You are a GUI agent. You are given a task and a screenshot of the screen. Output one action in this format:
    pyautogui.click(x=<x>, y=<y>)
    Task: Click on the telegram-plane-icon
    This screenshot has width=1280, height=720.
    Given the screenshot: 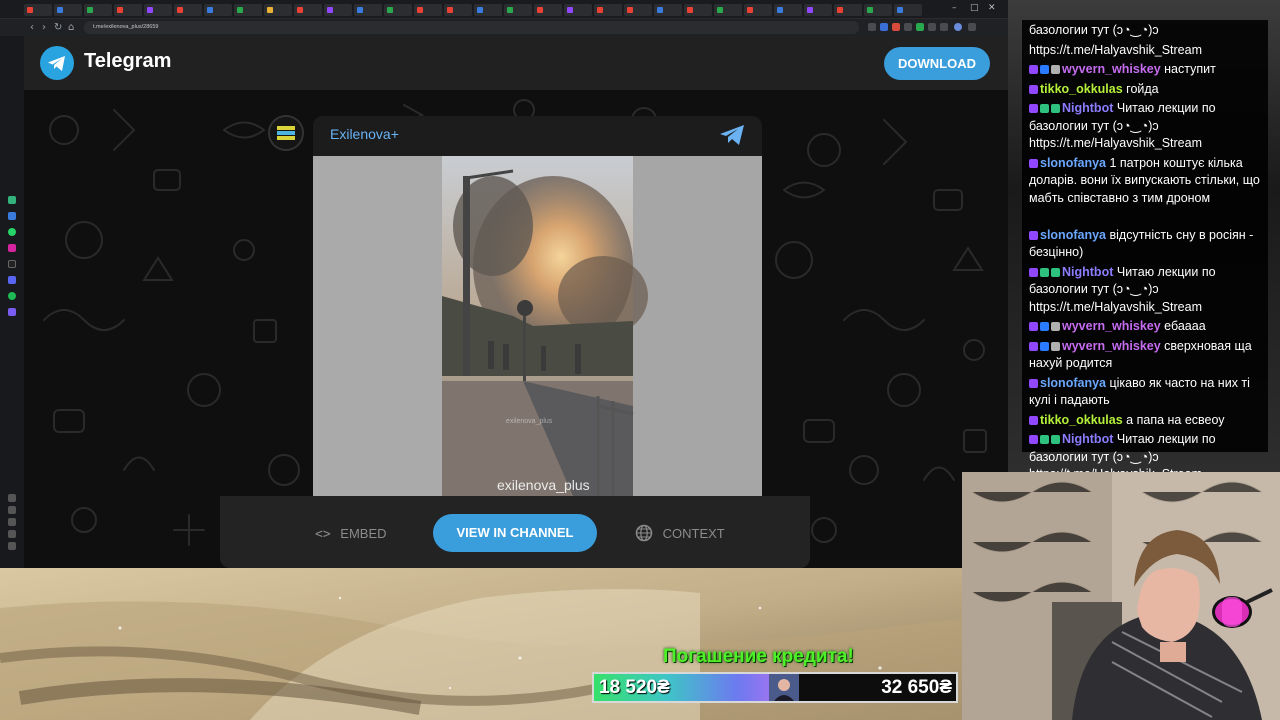 What is the action you would take?
    pyautogui.click(x=732, y=135)
    